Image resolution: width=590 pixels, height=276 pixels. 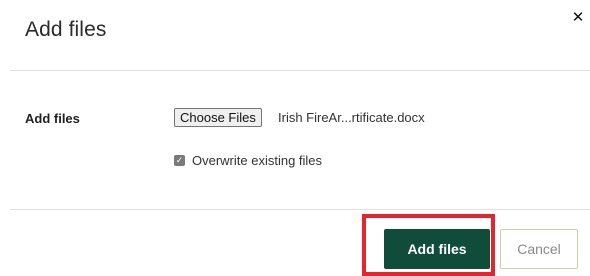 I want to click on header-divider, so click(x=300, y=70).